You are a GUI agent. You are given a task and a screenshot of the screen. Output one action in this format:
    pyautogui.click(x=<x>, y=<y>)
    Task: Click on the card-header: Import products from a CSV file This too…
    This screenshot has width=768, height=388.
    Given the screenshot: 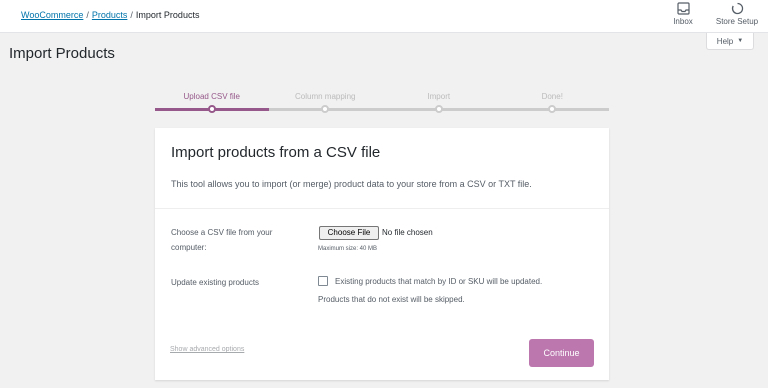 What is the action you would take?
    pyautogui.click(x=382, y=168)
    